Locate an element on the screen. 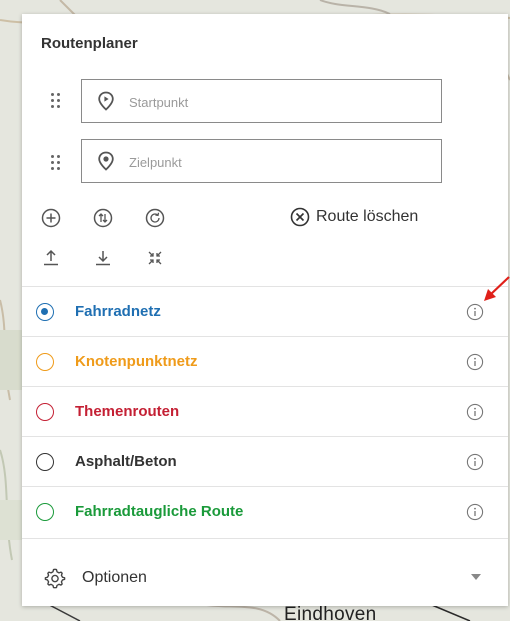 The height and width of the screenshot is (621, 510). collapse-icon is located at coordinates (155, 258).